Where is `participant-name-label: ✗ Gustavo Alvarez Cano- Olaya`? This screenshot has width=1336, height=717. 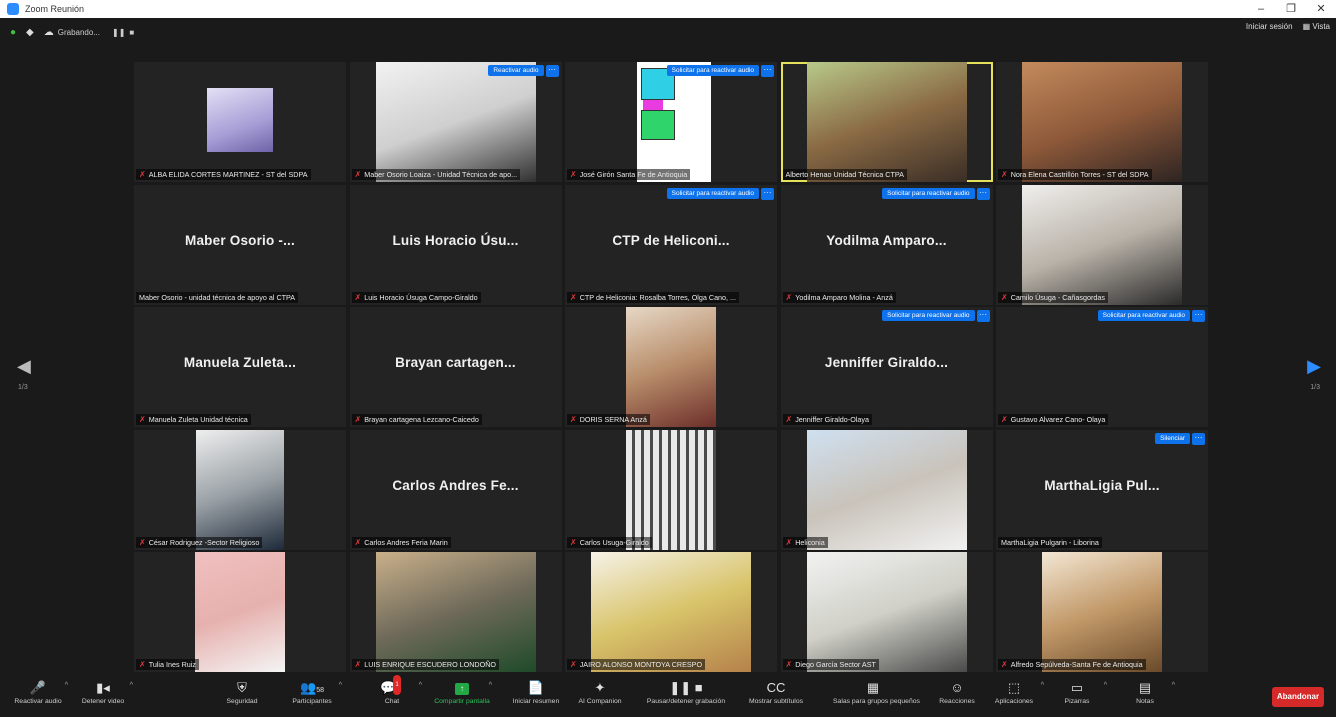 participant-name-label: ✗ Gustavo Alvarez Cano- Olaya is located at coordinates (1053, 419).